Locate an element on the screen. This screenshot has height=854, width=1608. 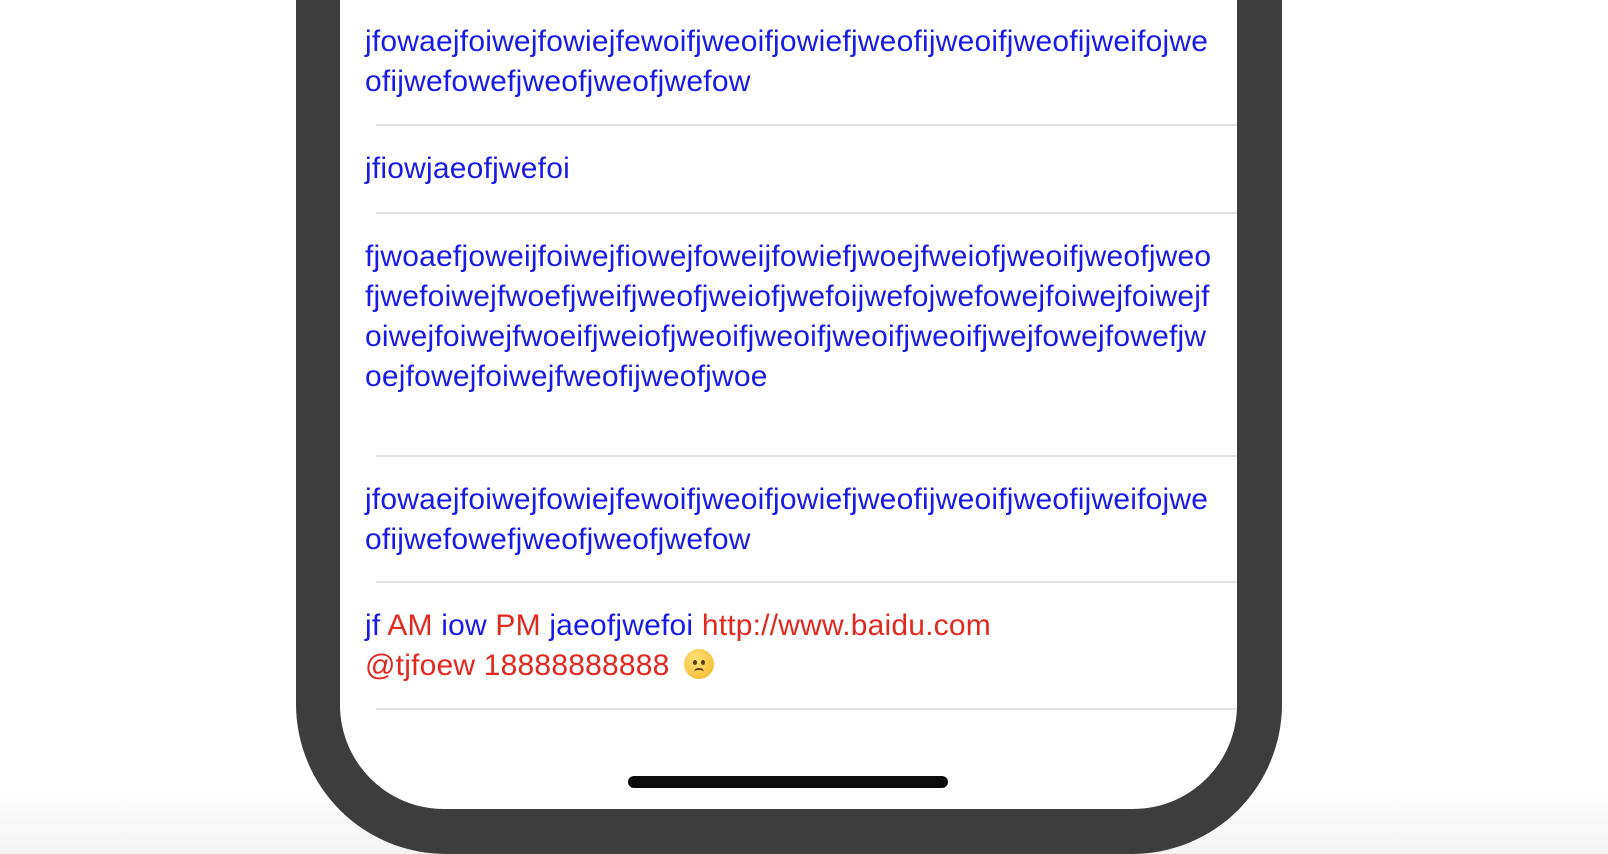
cell-text: jfiowjaeofjwefoi is located at coordinates (467, 168).